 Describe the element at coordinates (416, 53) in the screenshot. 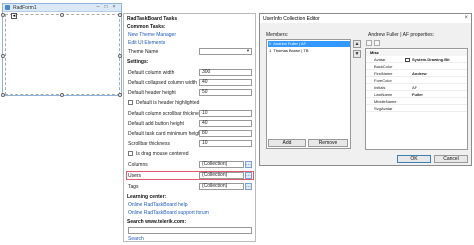

I see `category-row: Misc` at that location.